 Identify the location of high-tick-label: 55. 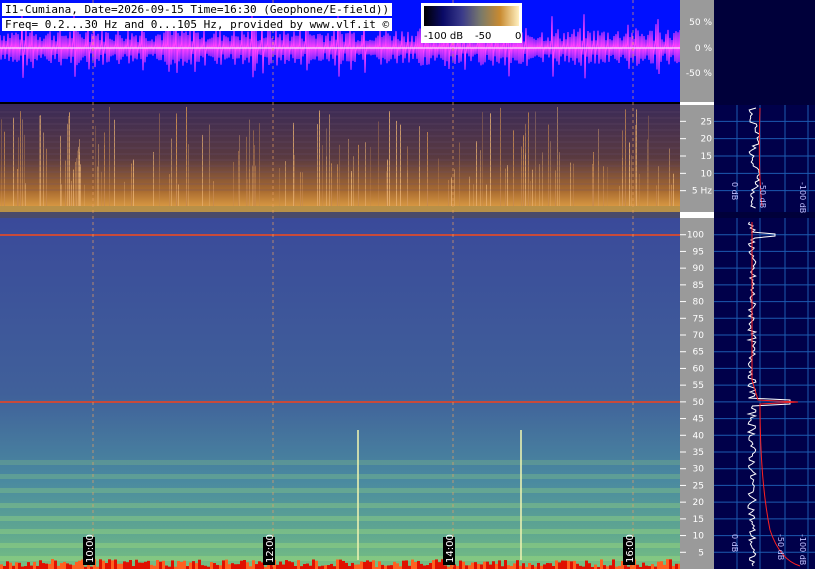
(698, 386).